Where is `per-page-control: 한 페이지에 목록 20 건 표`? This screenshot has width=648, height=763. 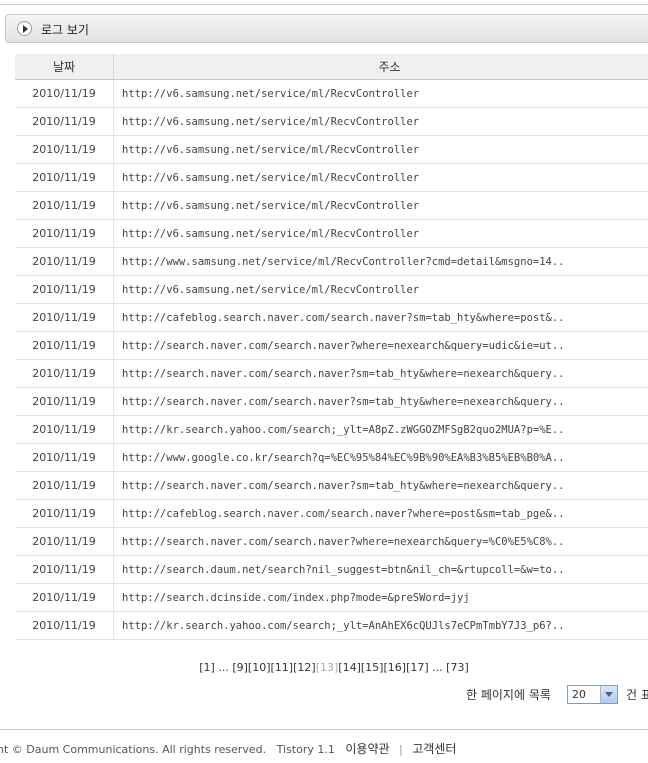 per-page-control: 한 페이지에 목록 20 건 표 is located at coordinates (557, 694).